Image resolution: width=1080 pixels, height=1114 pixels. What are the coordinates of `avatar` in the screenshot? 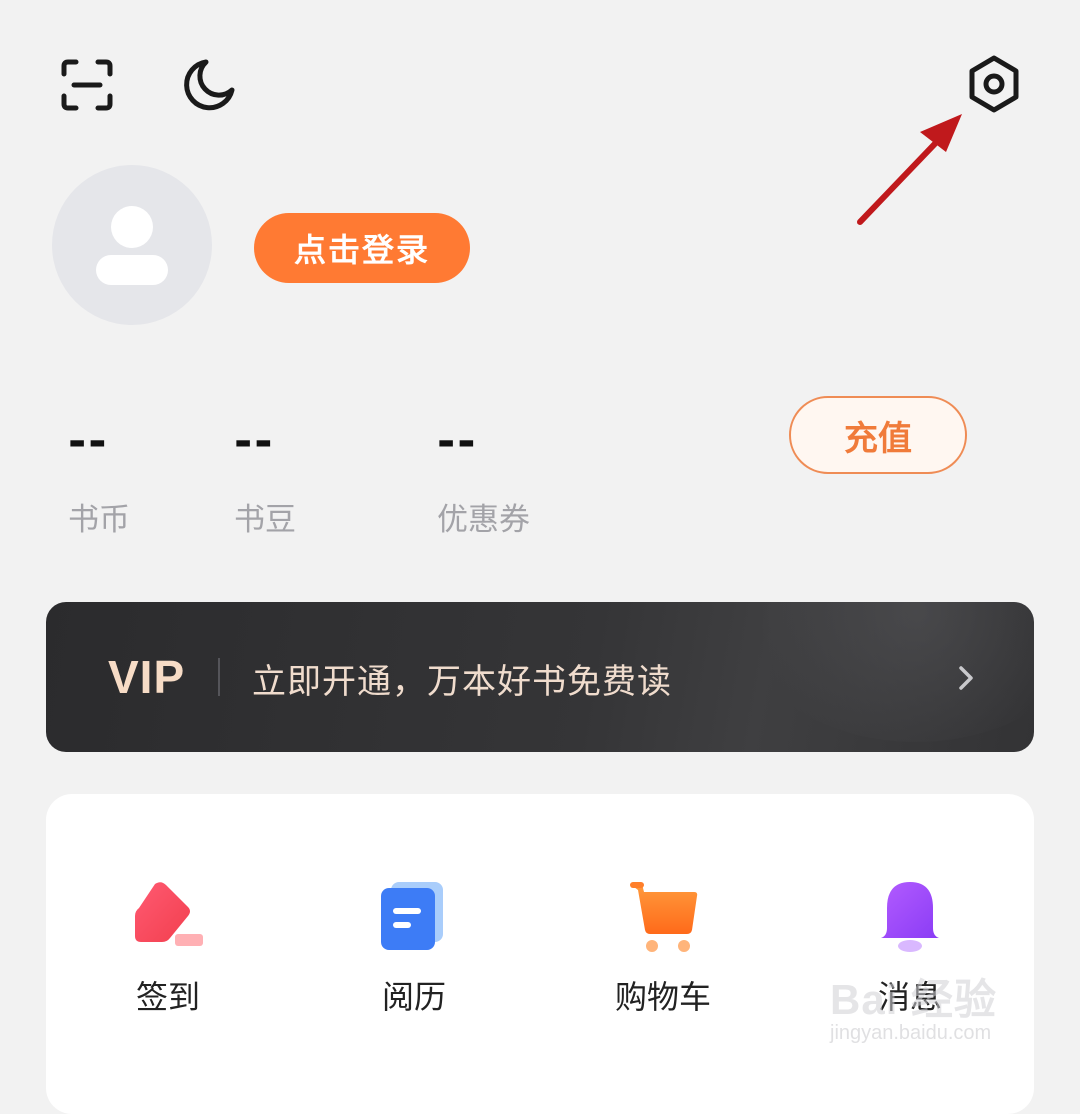 It's located at (132, 245).